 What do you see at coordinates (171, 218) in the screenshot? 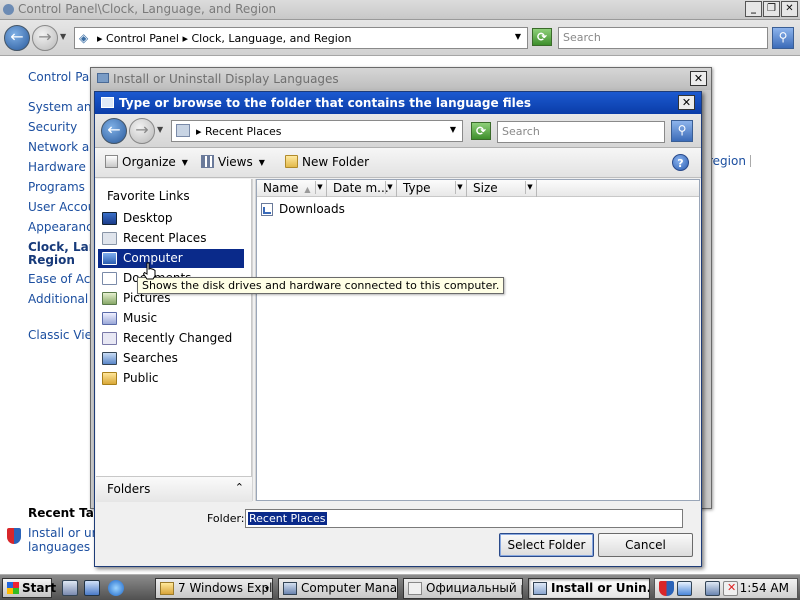
I see `favorite-link-desktop: Desktop` at bounding box center [171, 218].